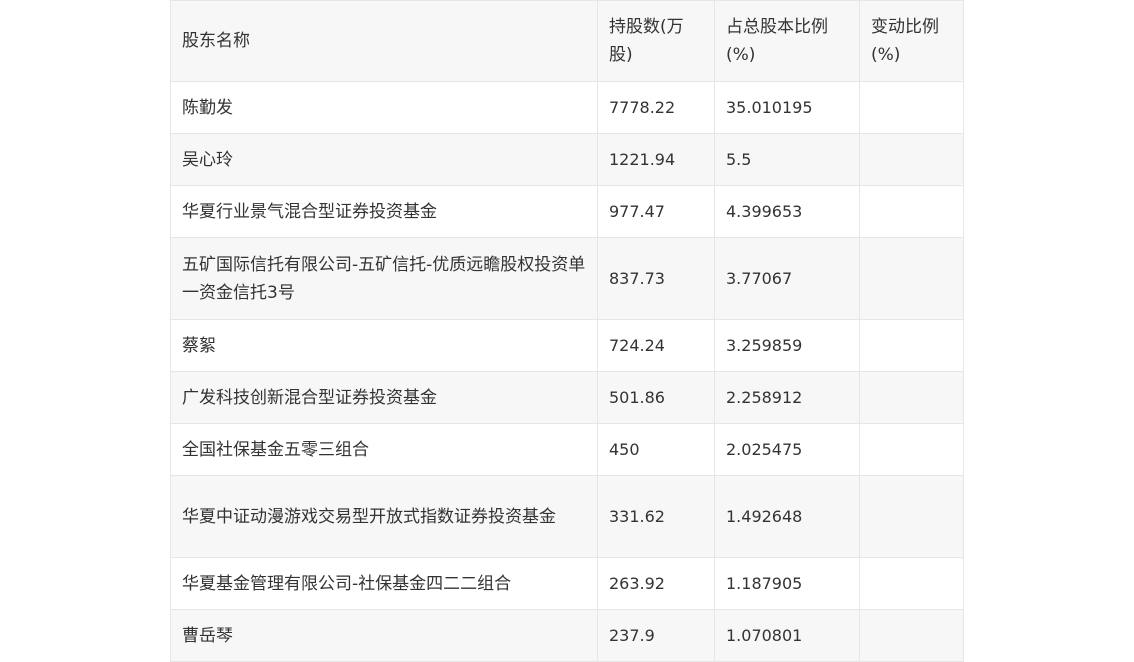 This screenshot has width=1134, height=662. What do you see at coordinates (787, 449) in the screenshot?
I see `cell-ratio: 2.025475` at bounding box center [787, 449].